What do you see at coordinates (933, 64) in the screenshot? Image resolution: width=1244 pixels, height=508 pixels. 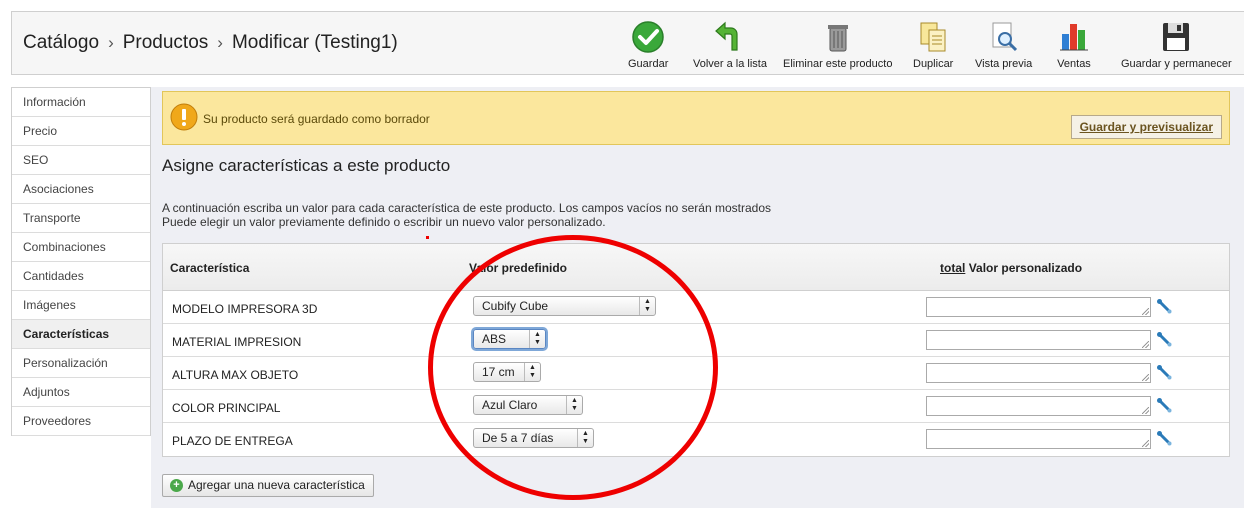 I see `duplicate-label: Duplicar` at bounding box center [933, 64].